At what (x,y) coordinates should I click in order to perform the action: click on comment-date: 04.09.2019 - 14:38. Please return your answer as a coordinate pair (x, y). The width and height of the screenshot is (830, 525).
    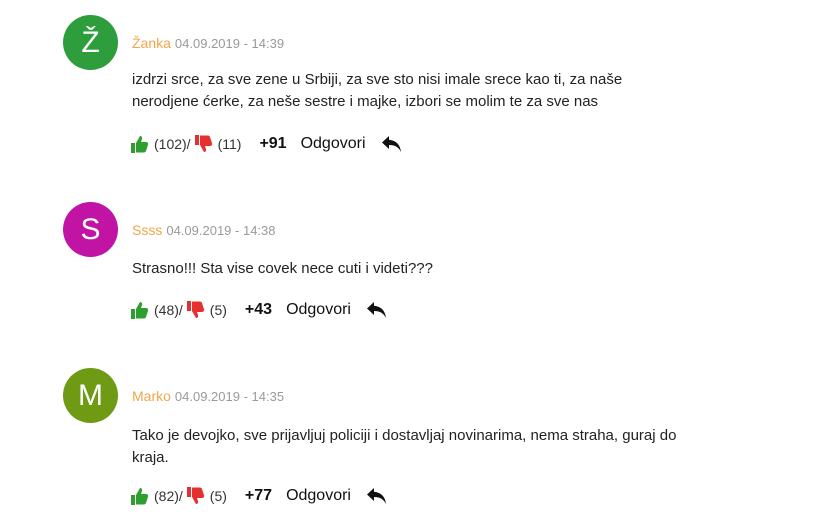
    Looking at the image, I should click on (221, 230).